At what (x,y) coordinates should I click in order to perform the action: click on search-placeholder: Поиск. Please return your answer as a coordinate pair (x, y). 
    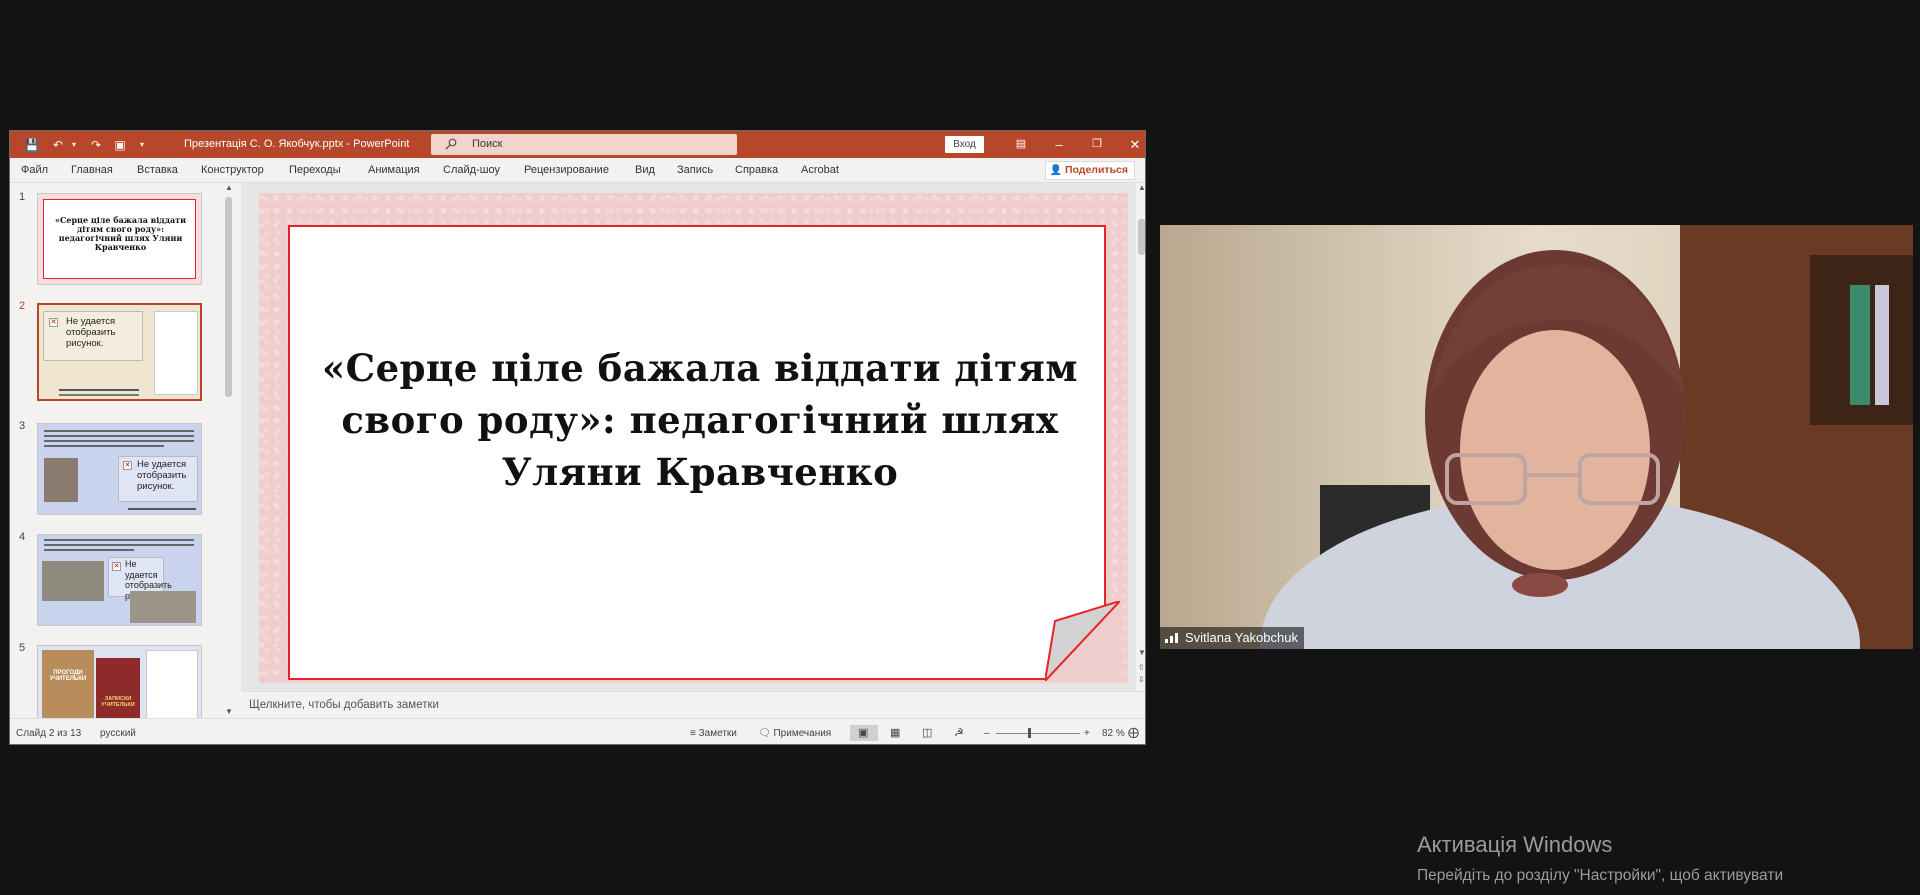
    Looking at the image, I should click on (487, 144).